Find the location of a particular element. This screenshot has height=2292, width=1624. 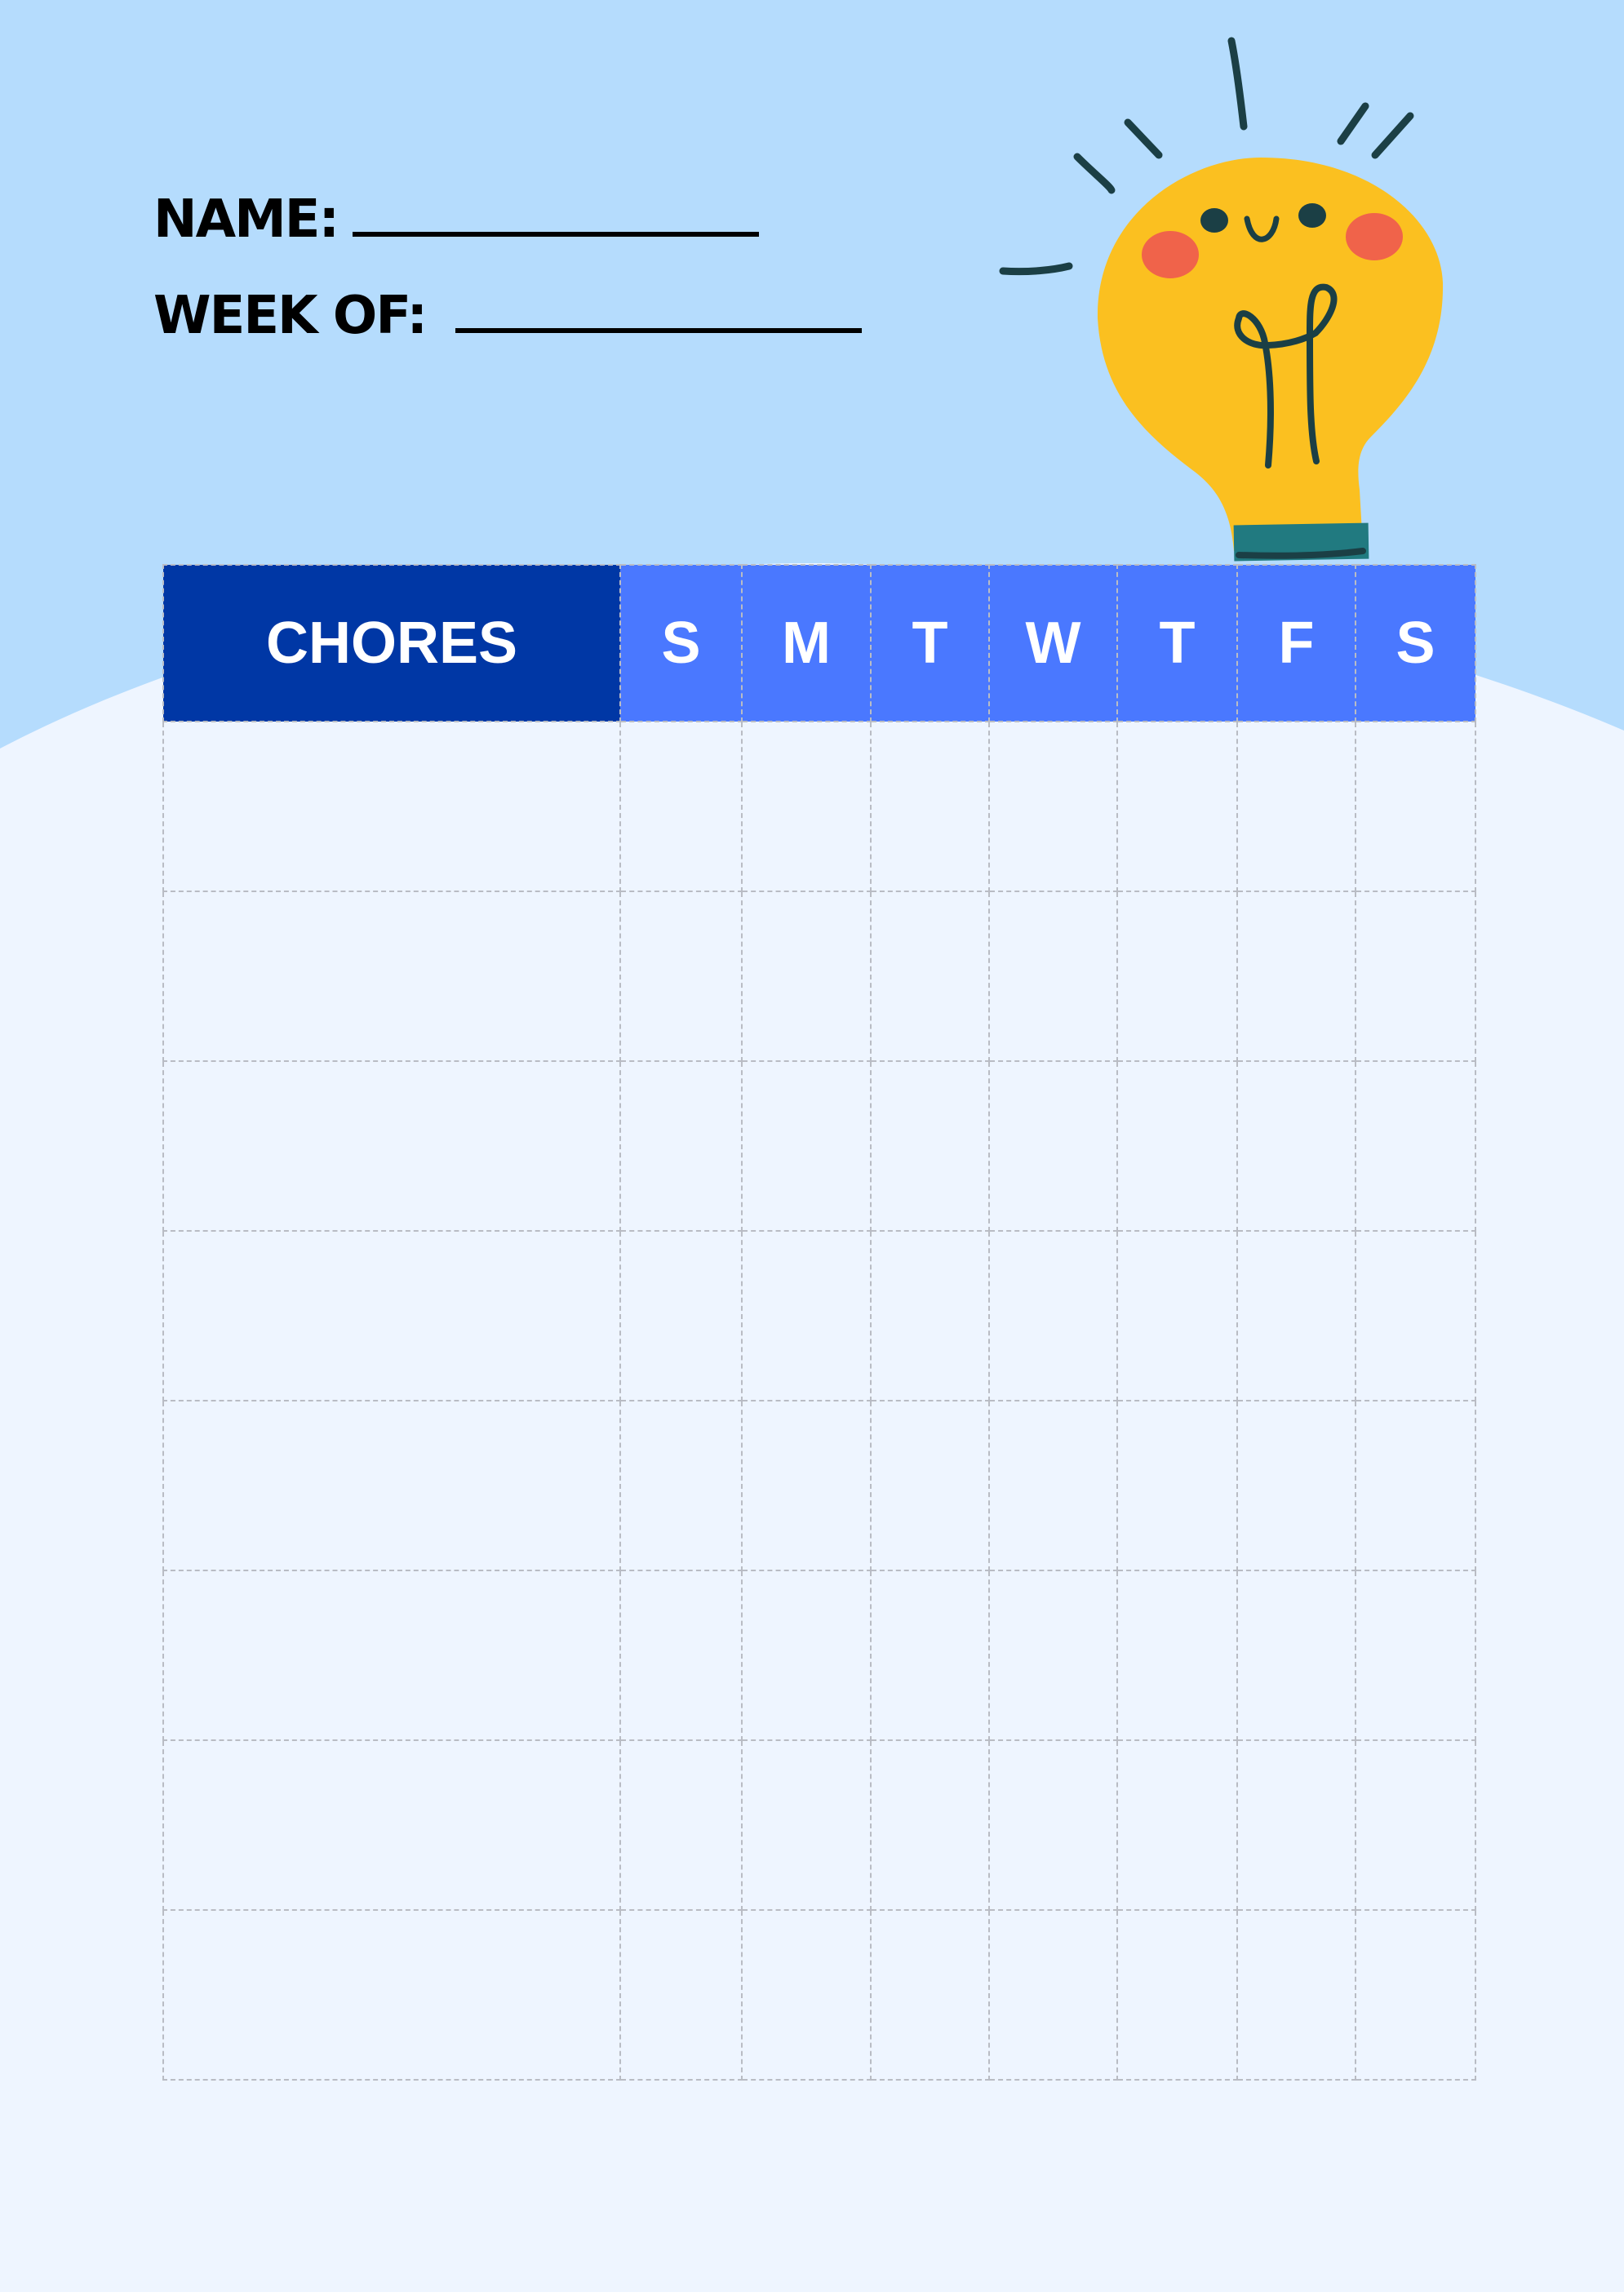

left-cheek is located at coordinates (1170, 254).